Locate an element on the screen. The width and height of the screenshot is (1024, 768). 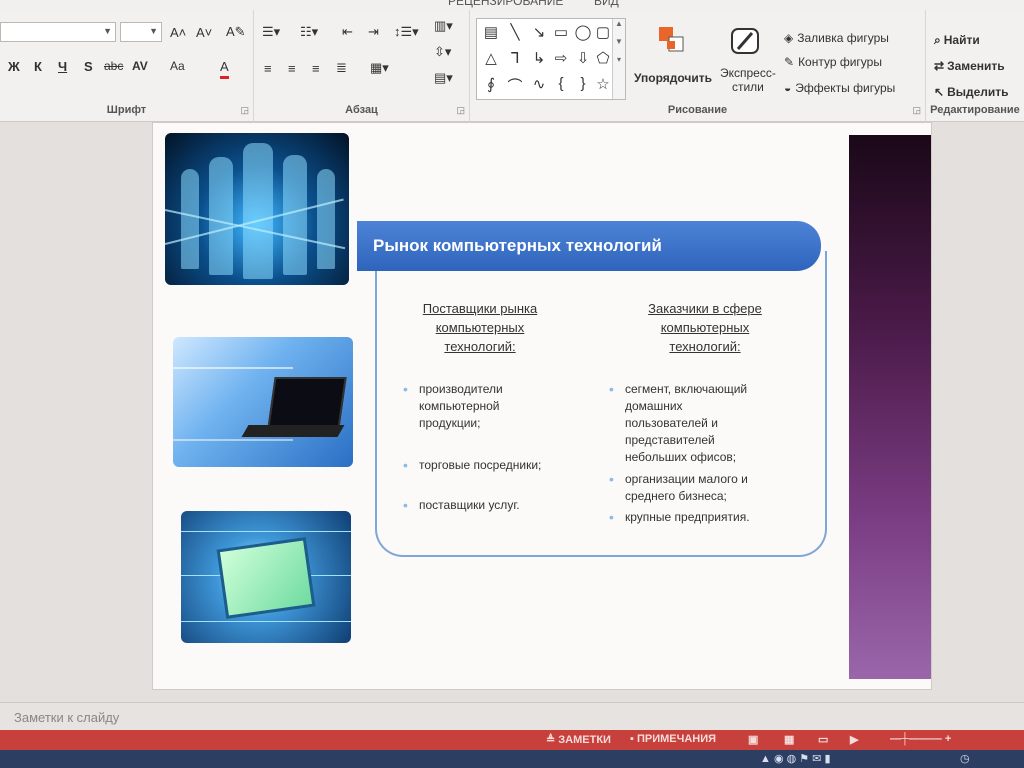
font-color-button: A is located at coordinates (224, 67).